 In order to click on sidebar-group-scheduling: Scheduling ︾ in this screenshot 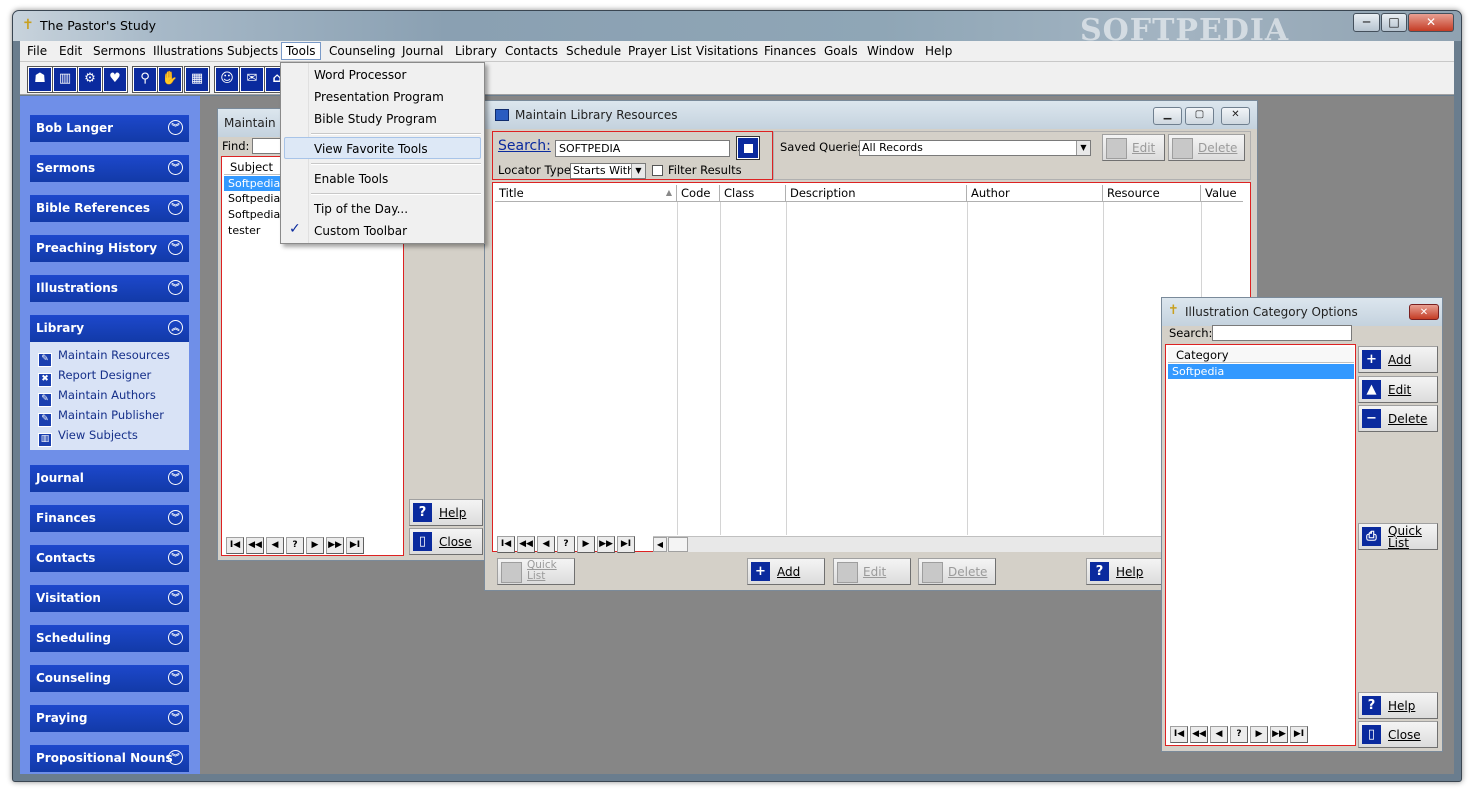, I will do `click(109, 638)`.